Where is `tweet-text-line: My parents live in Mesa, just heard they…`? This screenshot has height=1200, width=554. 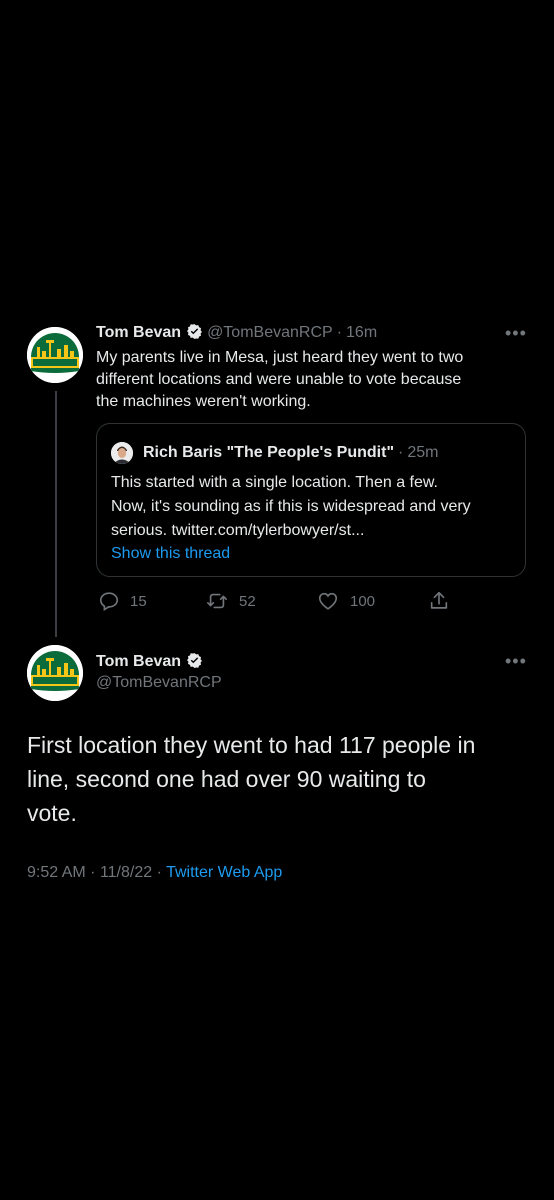 tweet-text-line: My parents live in Mesa, just heard they… is located at coordinates (280, 357).